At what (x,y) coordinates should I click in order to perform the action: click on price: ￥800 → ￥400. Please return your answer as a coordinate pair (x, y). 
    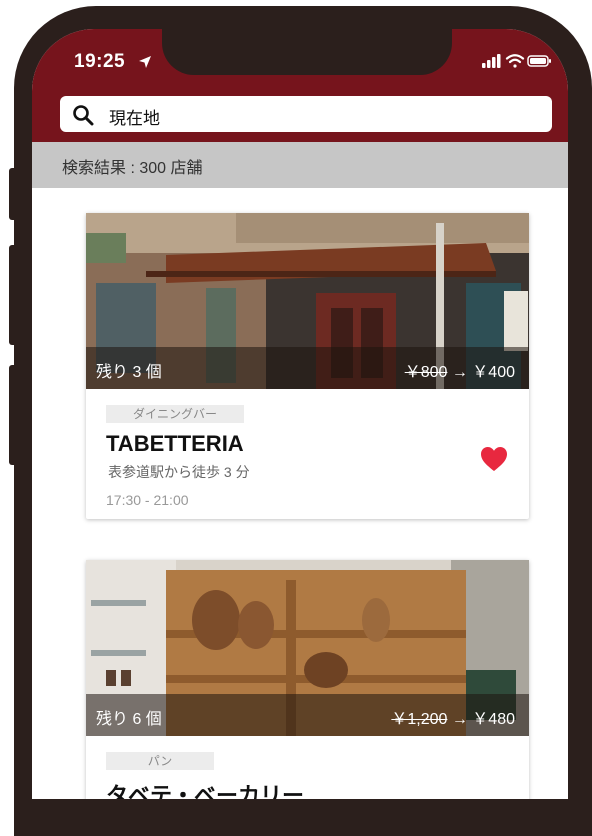
    Looking at the image, I should click on (460, 370).